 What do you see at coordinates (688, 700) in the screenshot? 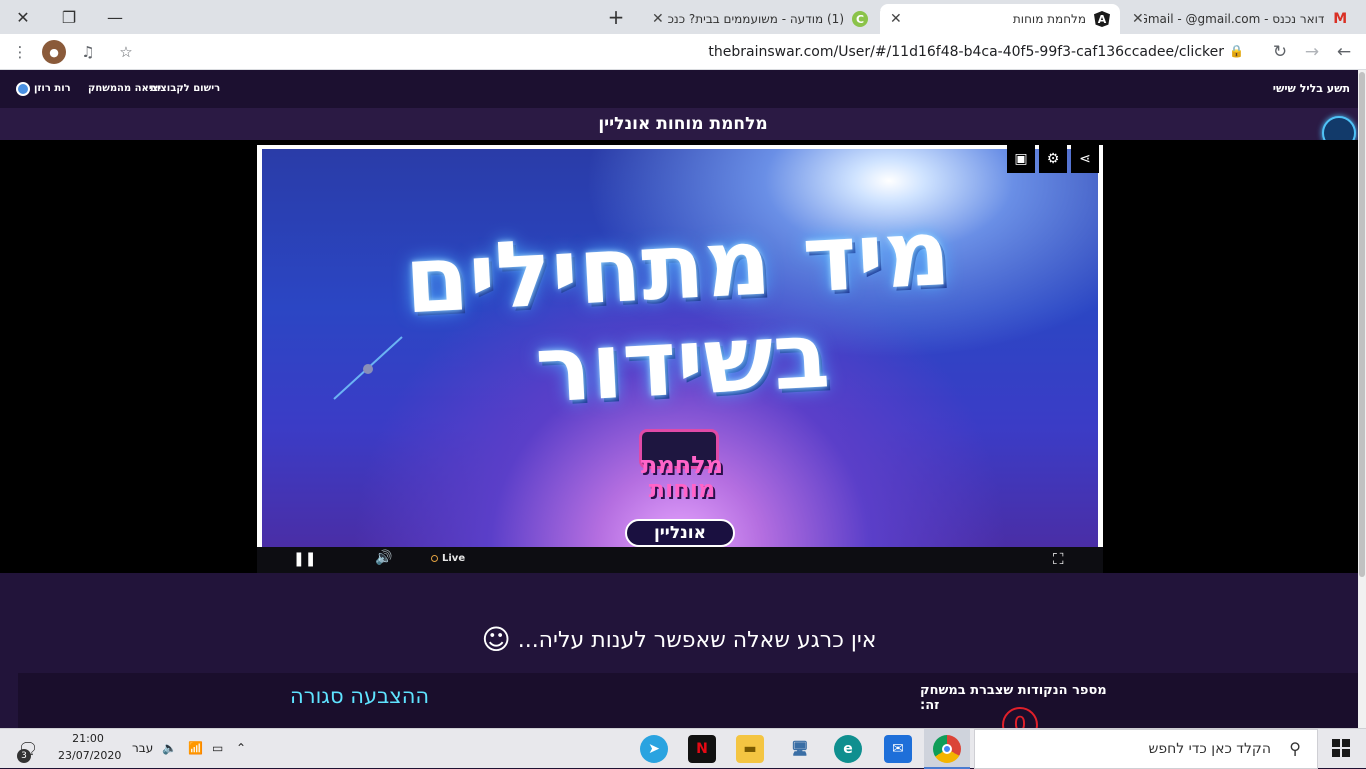
I see `score-panel` at bounding box center [688, 700].